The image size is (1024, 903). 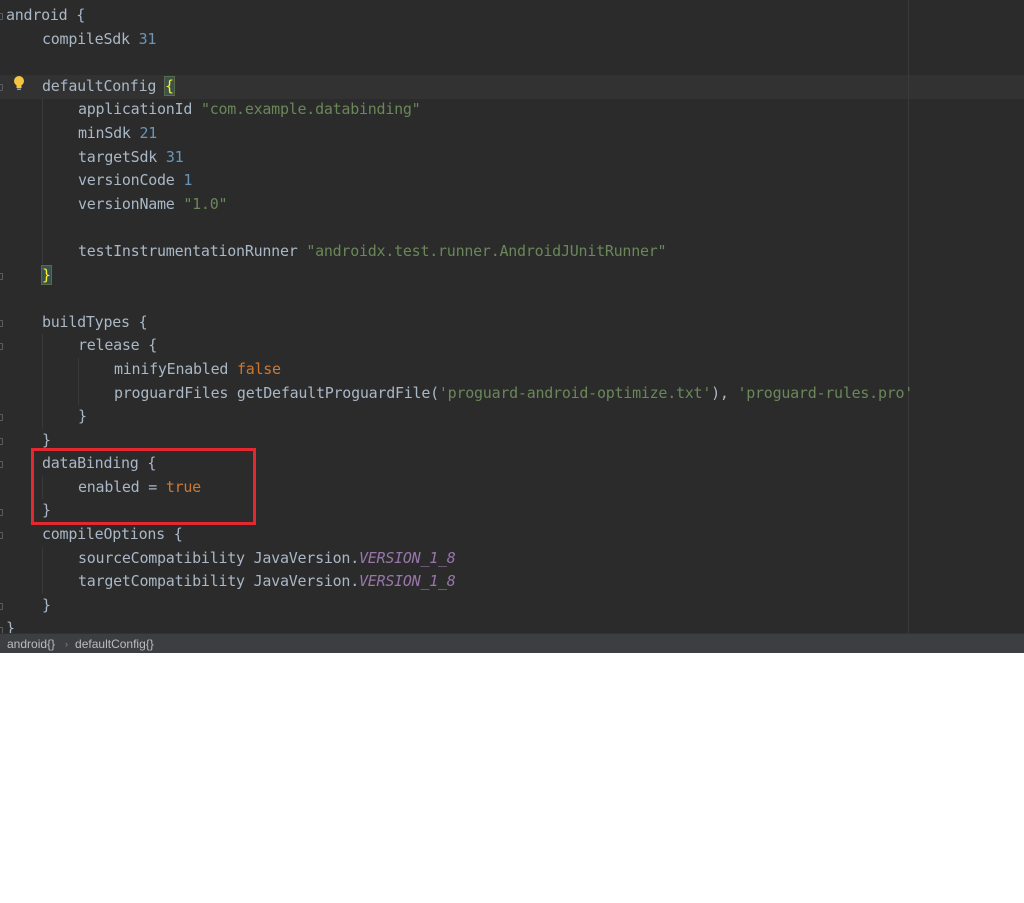 I want to click on code-line: applicationId "com.example.databinding", so click(x=459, y=110).